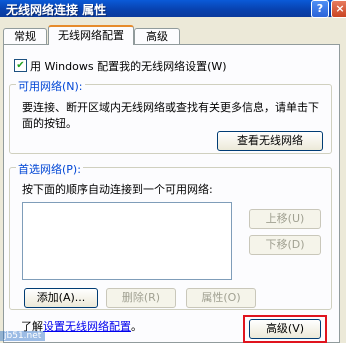 The height and width of the screenshot is (343, 346). What do you see at coordinates (56, 10) in the screenshot?
I see `window-title: 无线网络连接 属性` at bounding box center [56, 10].